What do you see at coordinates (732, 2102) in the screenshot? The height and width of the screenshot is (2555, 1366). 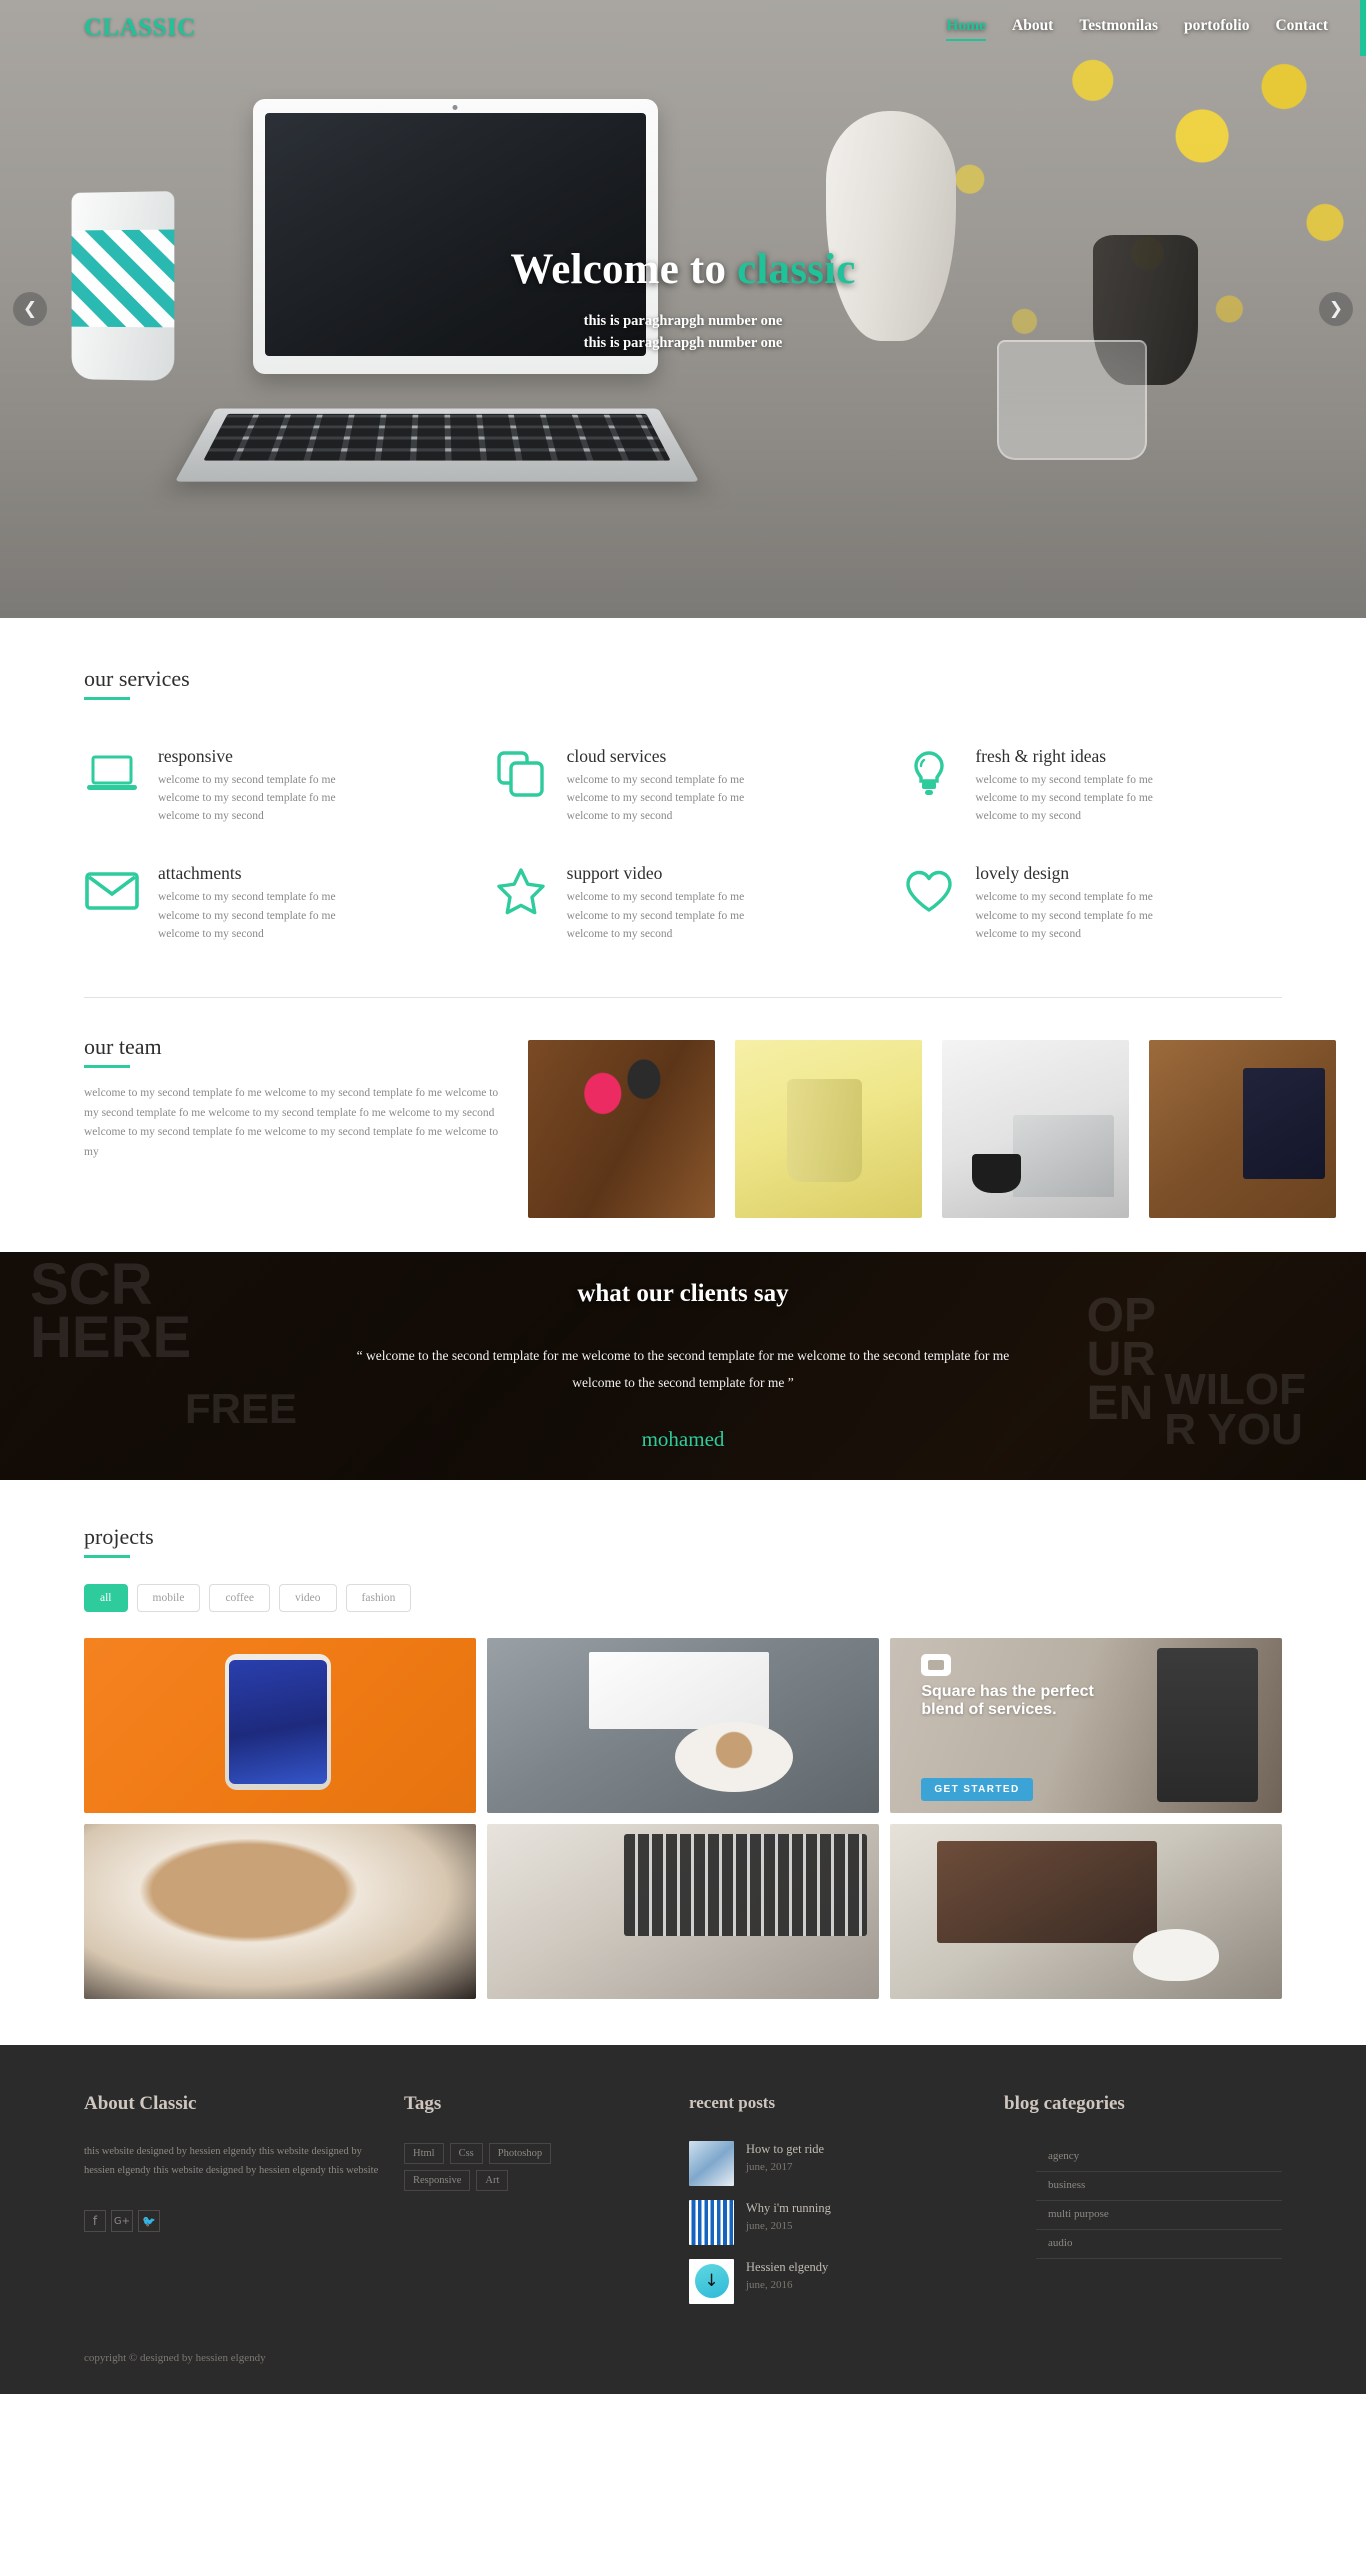 I see `footer-recent-posts-title: recent posts` at bounding box center [732, 2102].